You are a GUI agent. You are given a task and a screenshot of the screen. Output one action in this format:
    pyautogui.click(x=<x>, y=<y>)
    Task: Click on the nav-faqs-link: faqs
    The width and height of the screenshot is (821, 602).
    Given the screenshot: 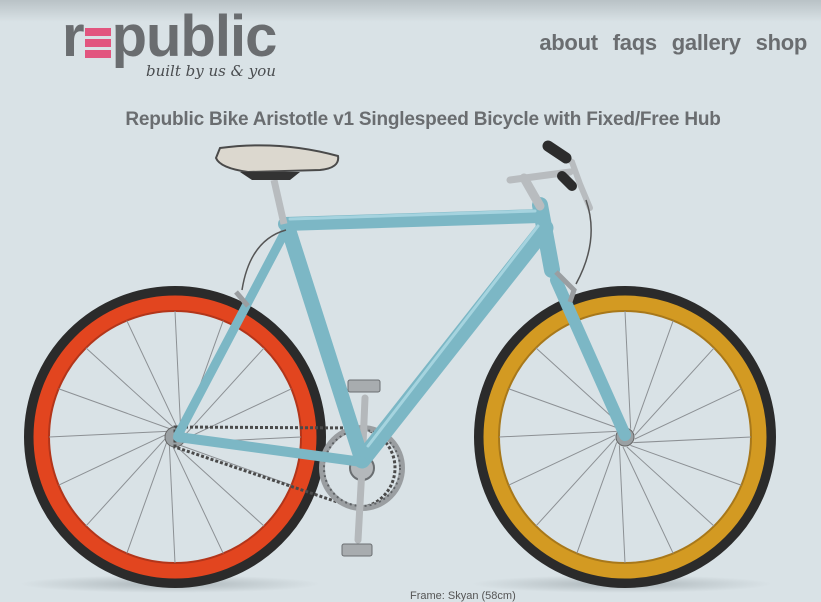 What is the action you would take?
    pyautogui.click(x=635, y=43)
    